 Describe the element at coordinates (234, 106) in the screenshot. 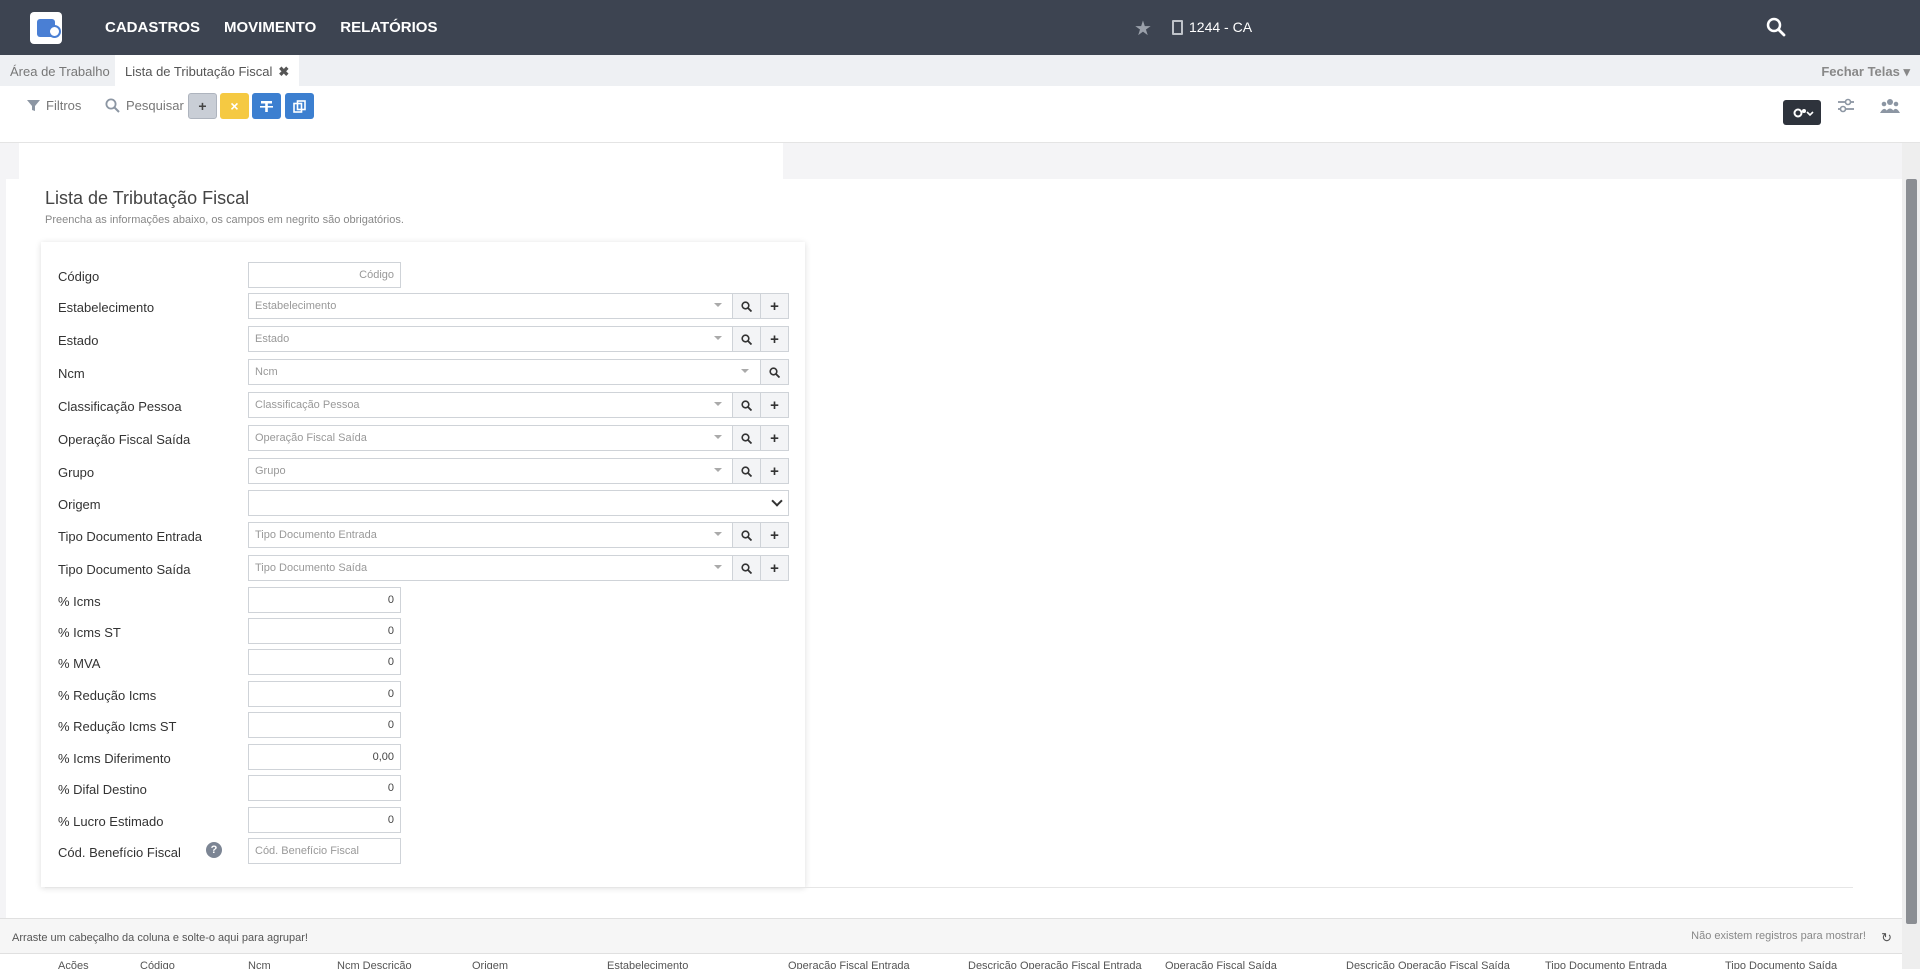

I see `clear-button: ×` at that location.